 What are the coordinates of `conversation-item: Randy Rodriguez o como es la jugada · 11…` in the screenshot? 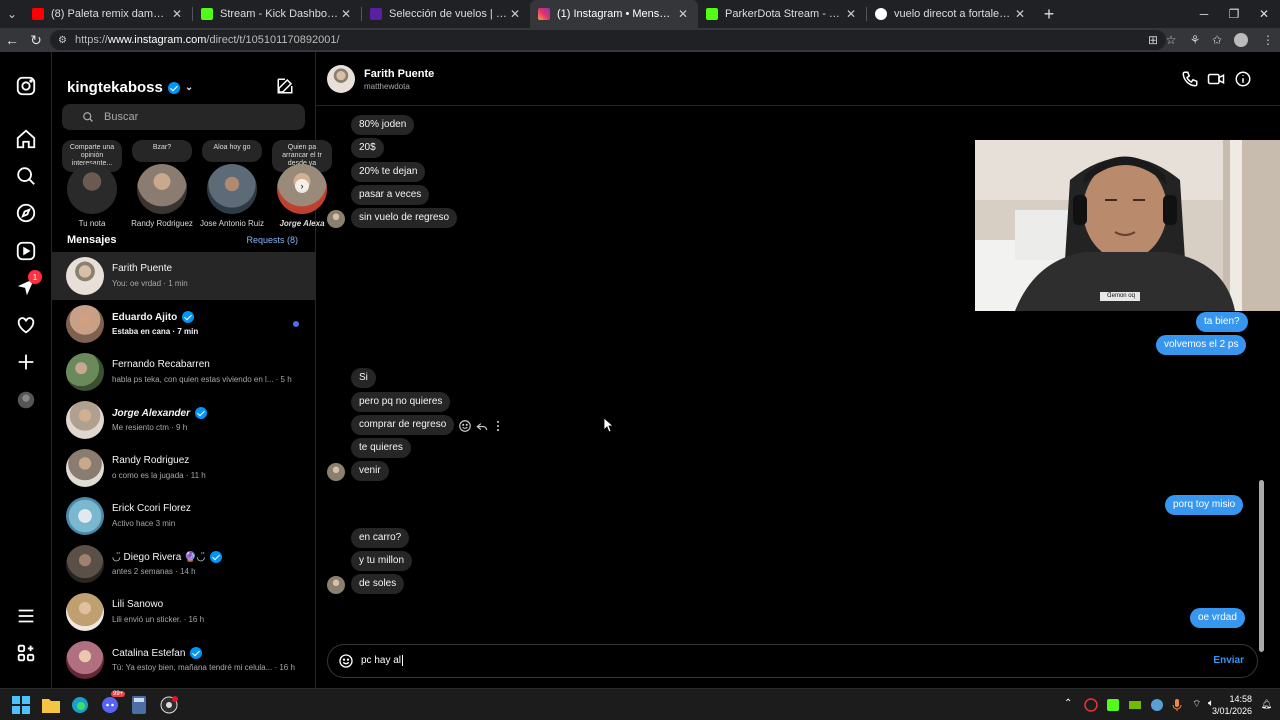 It's located at (184, 468).